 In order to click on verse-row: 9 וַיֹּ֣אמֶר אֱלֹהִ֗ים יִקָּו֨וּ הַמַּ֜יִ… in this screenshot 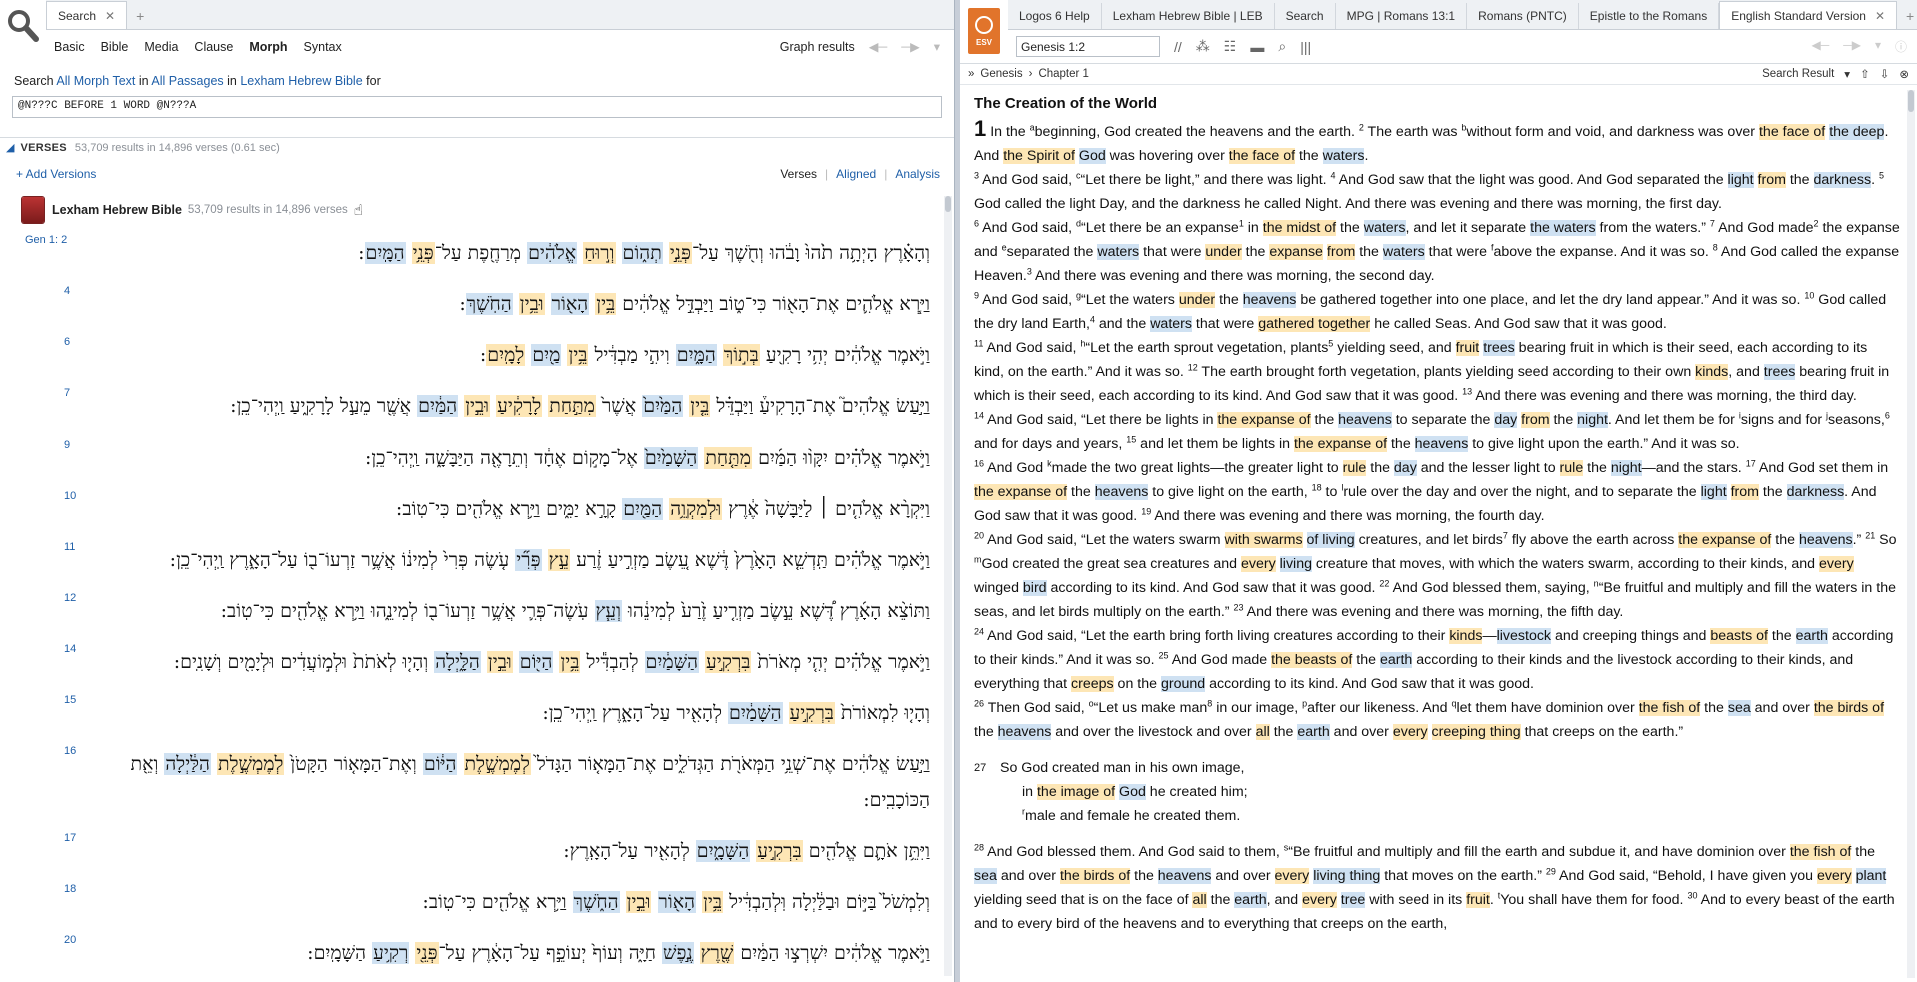, I will do `click(471, 458)`.